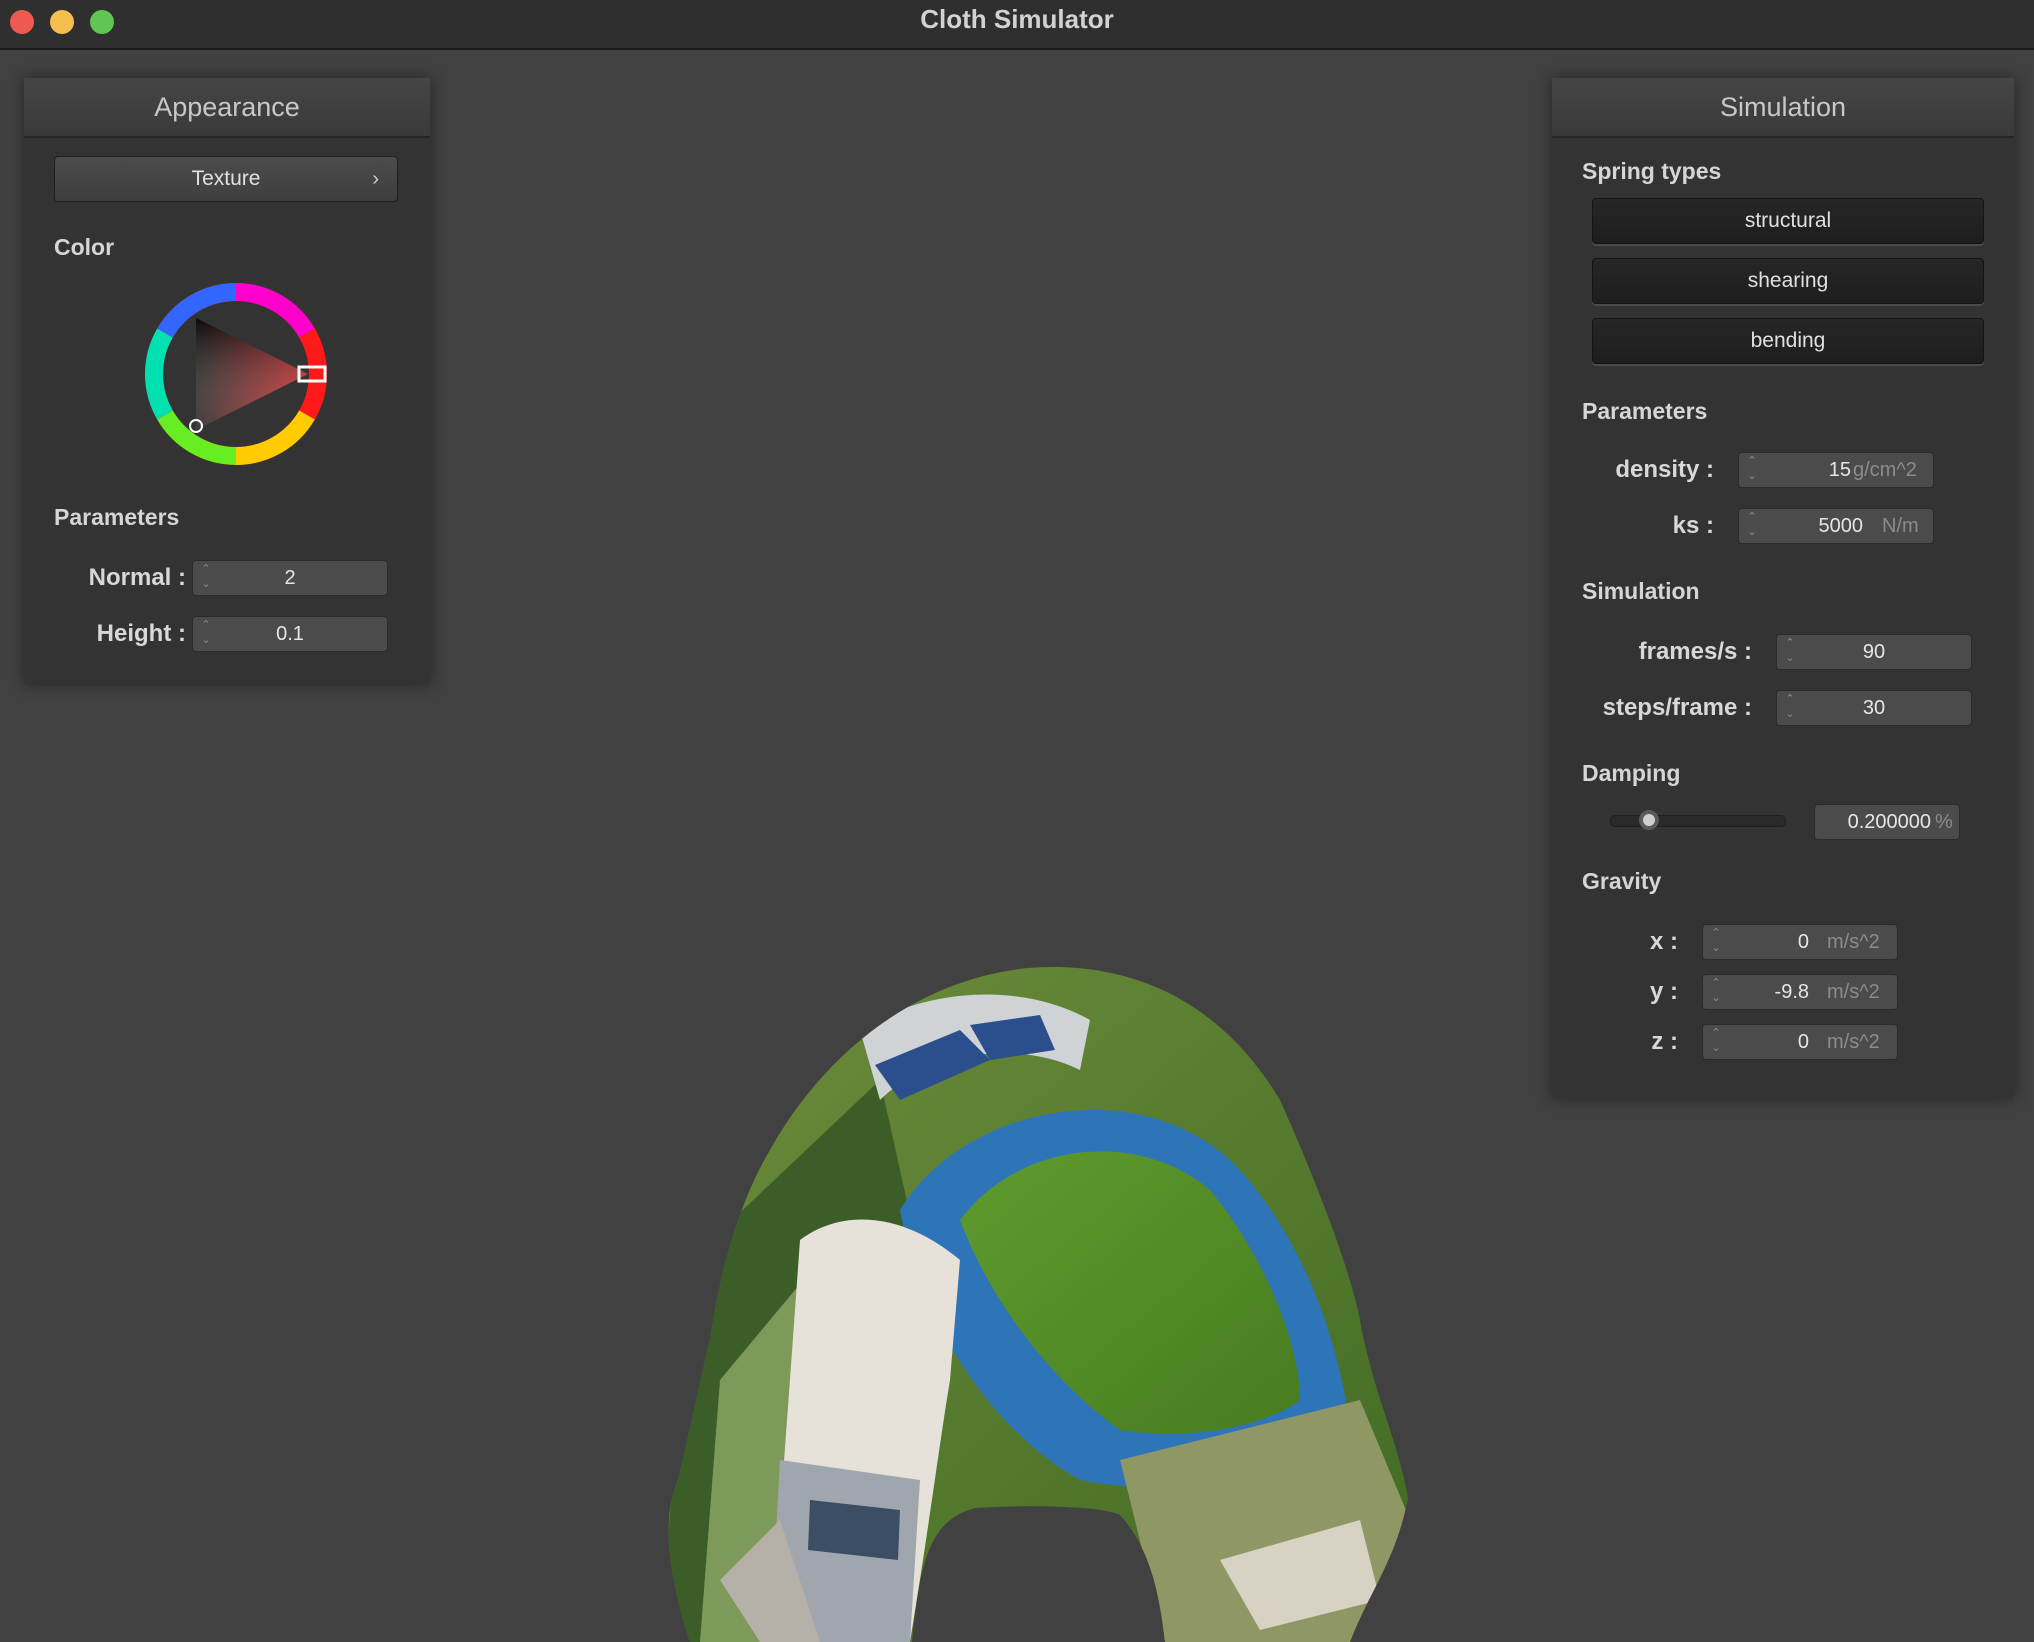 The width and height of the screenshot is (2034, 1642). I want to click on simulation-section-label: Simulation, so click(1641, 591).